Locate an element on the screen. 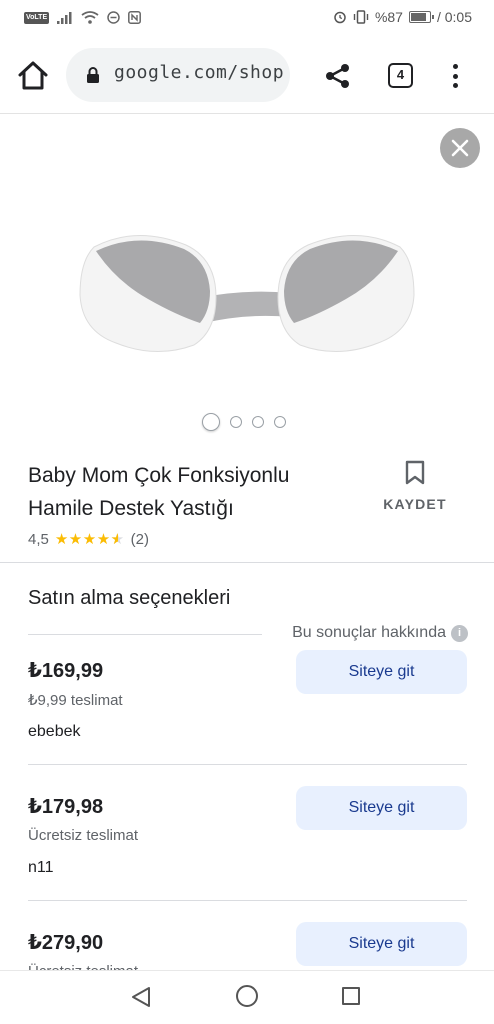 Image resolution: width=494 pixels, height=1024 pixels. status-time: / 0:05 is located at coordinates (454, 17).